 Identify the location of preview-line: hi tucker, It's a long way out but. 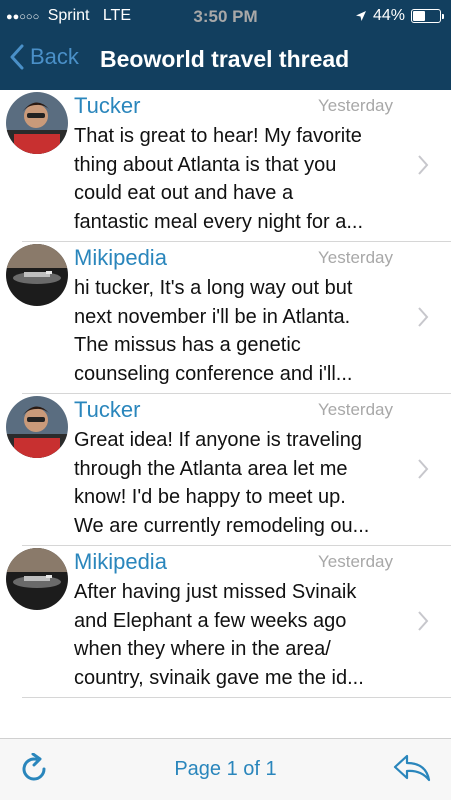
(213, 288).